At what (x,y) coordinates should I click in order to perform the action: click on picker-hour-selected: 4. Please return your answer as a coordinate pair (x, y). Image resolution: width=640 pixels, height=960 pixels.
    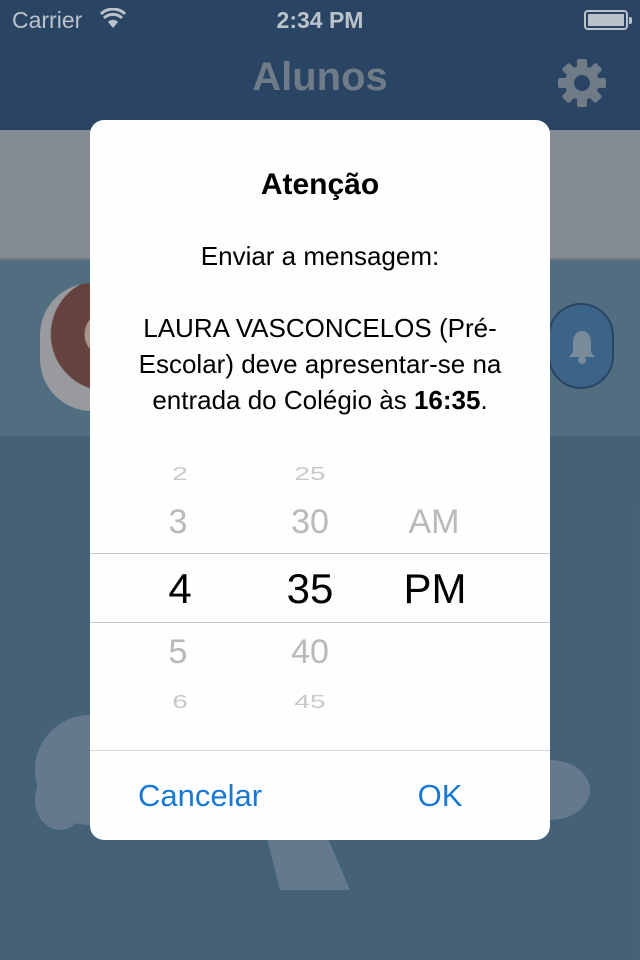
    Looking at the image, I should click on (180, 589).